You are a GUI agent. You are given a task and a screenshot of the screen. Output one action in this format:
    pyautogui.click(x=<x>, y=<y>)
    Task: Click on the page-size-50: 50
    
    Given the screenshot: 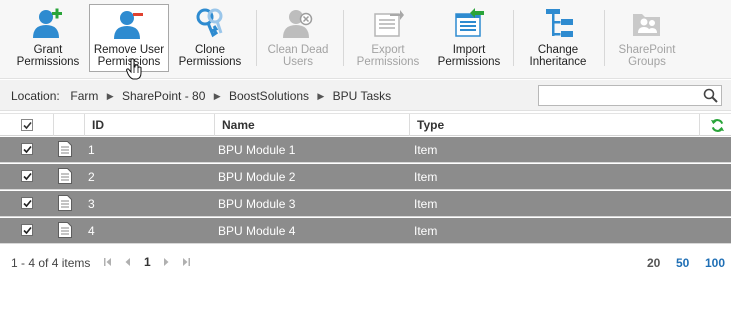 What is the action you would take?
    pyautogui.click(x=682, y=263)
    